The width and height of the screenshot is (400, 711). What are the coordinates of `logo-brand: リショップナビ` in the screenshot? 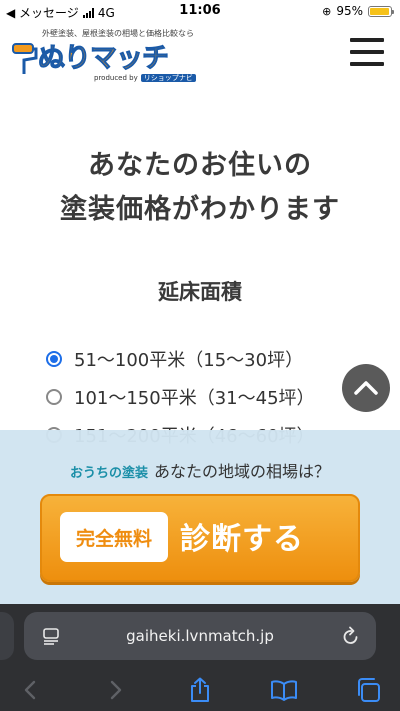 It's located at (168, 78).